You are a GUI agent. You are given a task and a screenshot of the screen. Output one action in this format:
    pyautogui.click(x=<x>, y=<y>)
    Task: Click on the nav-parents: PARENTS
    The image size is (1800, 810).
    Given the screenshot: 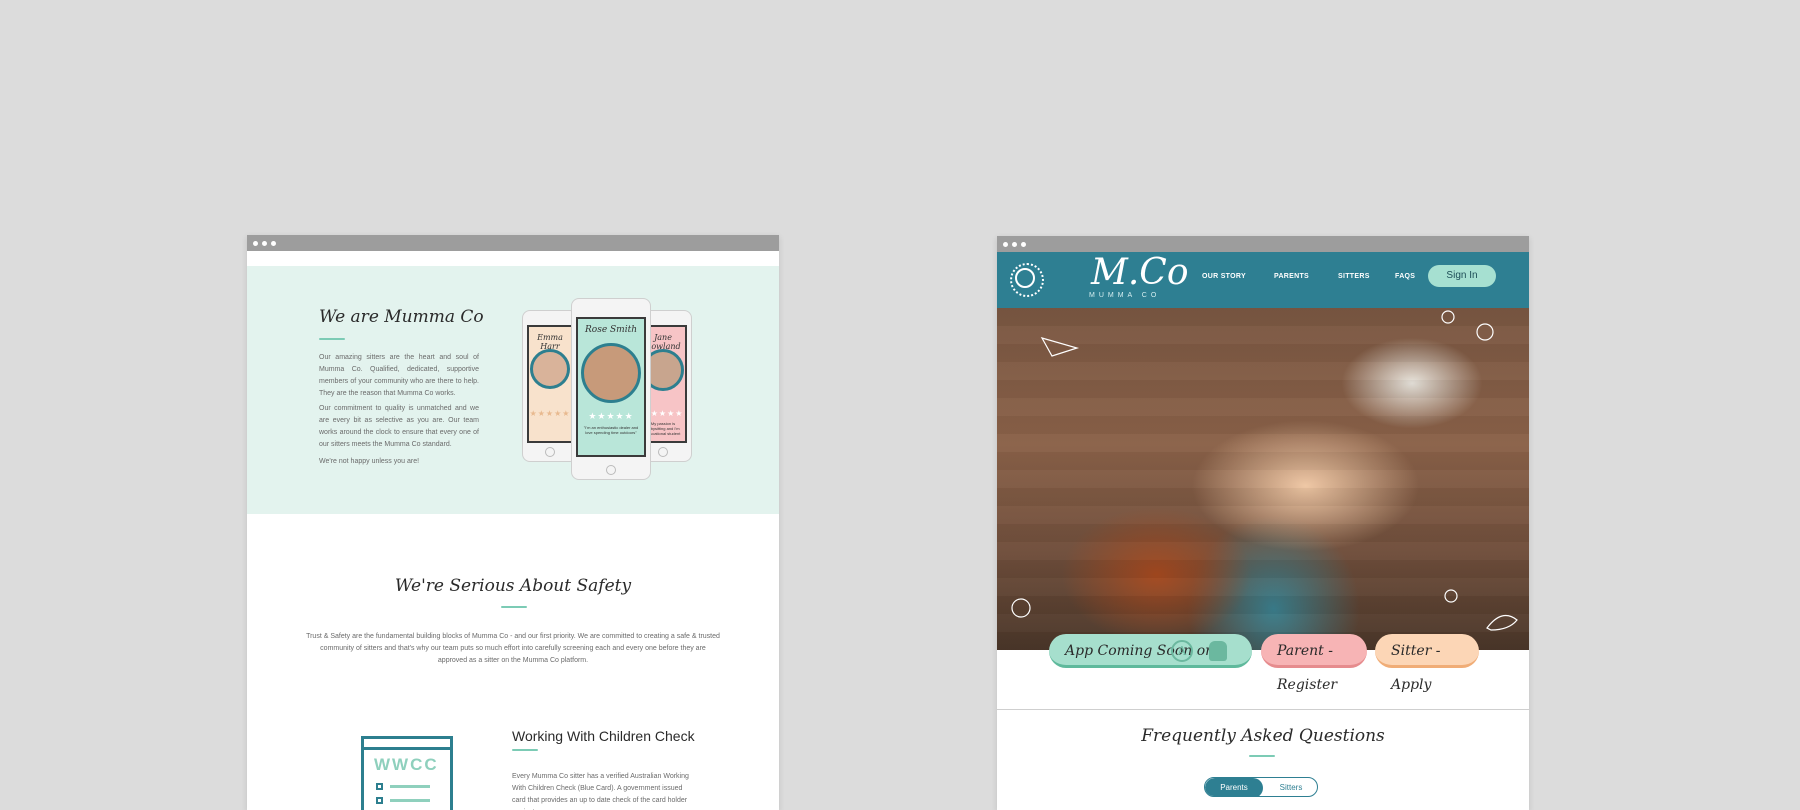 What is the action you would take?
    pyautogui.click(x=1291, y=276)
    